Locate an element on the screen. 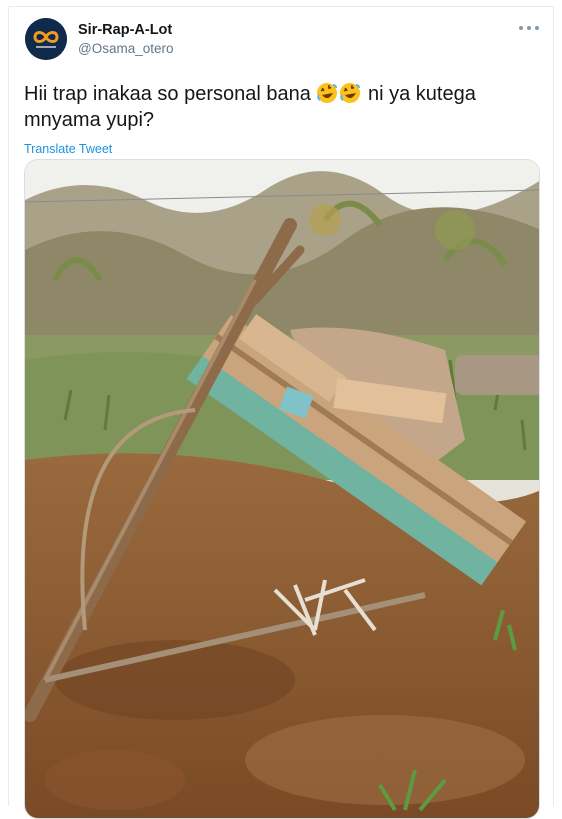 This screenshot has width=562, height=819. author-name: Sir-Rap-A-Lot is located at coordinates (125, 30).